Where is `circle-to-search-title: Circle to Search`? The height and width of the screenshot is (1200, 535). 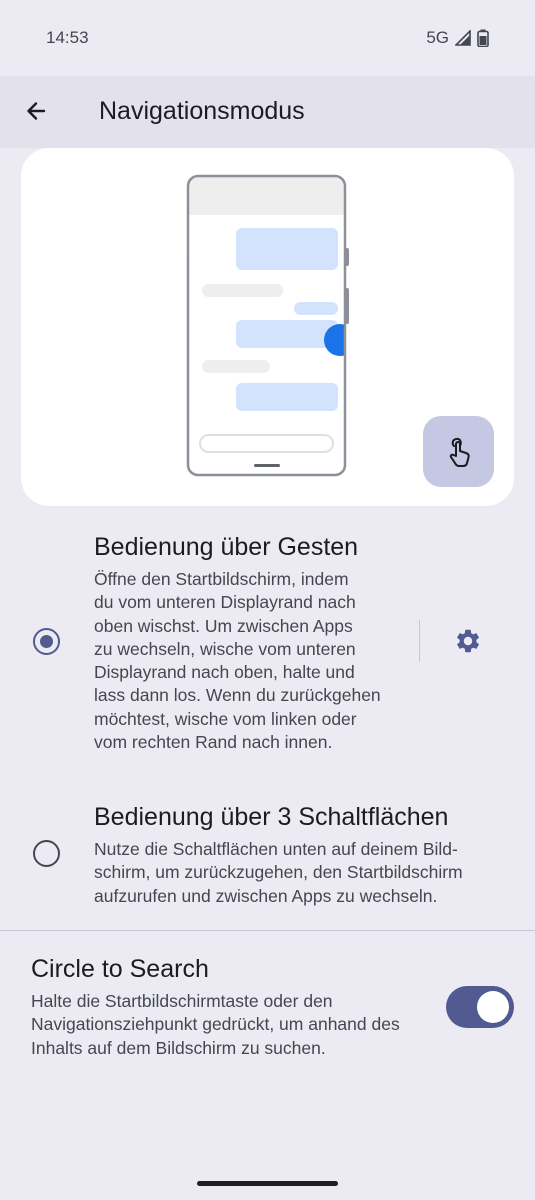 circle-to-search-title: Circle to Search is located at coordinates (120, 969).